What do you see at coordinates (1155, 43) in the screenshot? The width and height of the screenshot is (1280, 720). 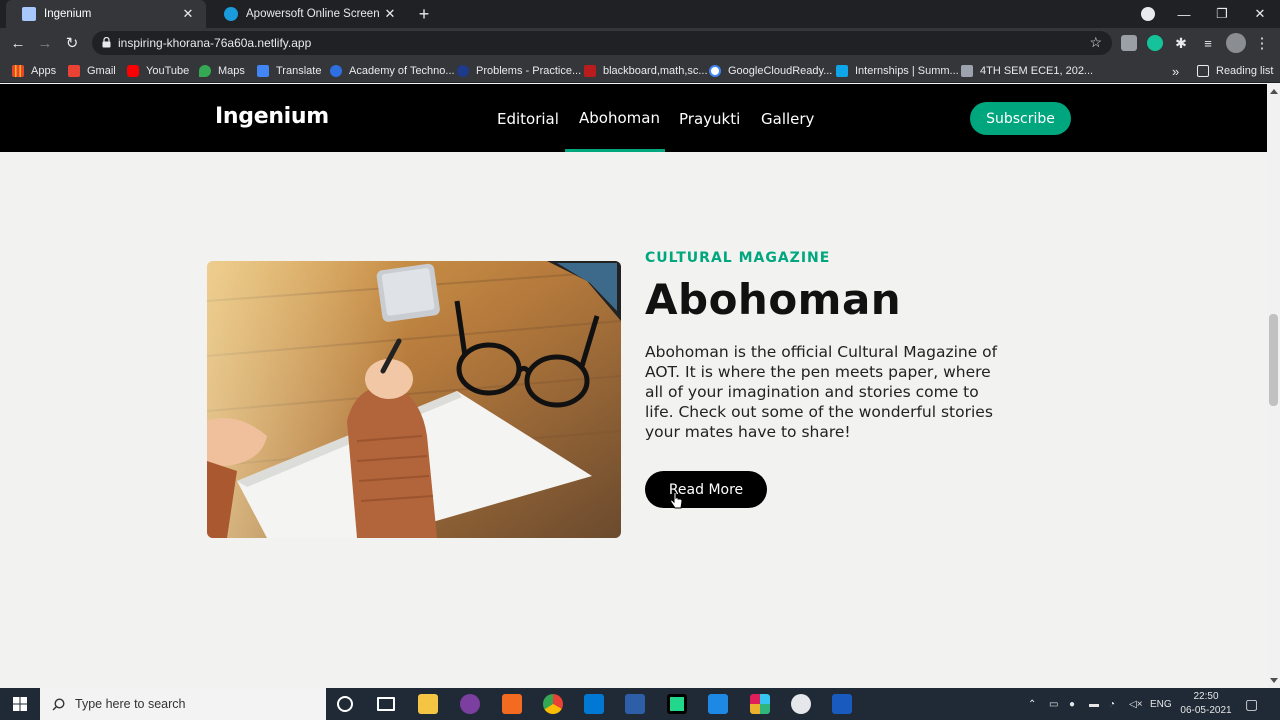 I see `grammarly-icon` at bounding box center [1155, 43].